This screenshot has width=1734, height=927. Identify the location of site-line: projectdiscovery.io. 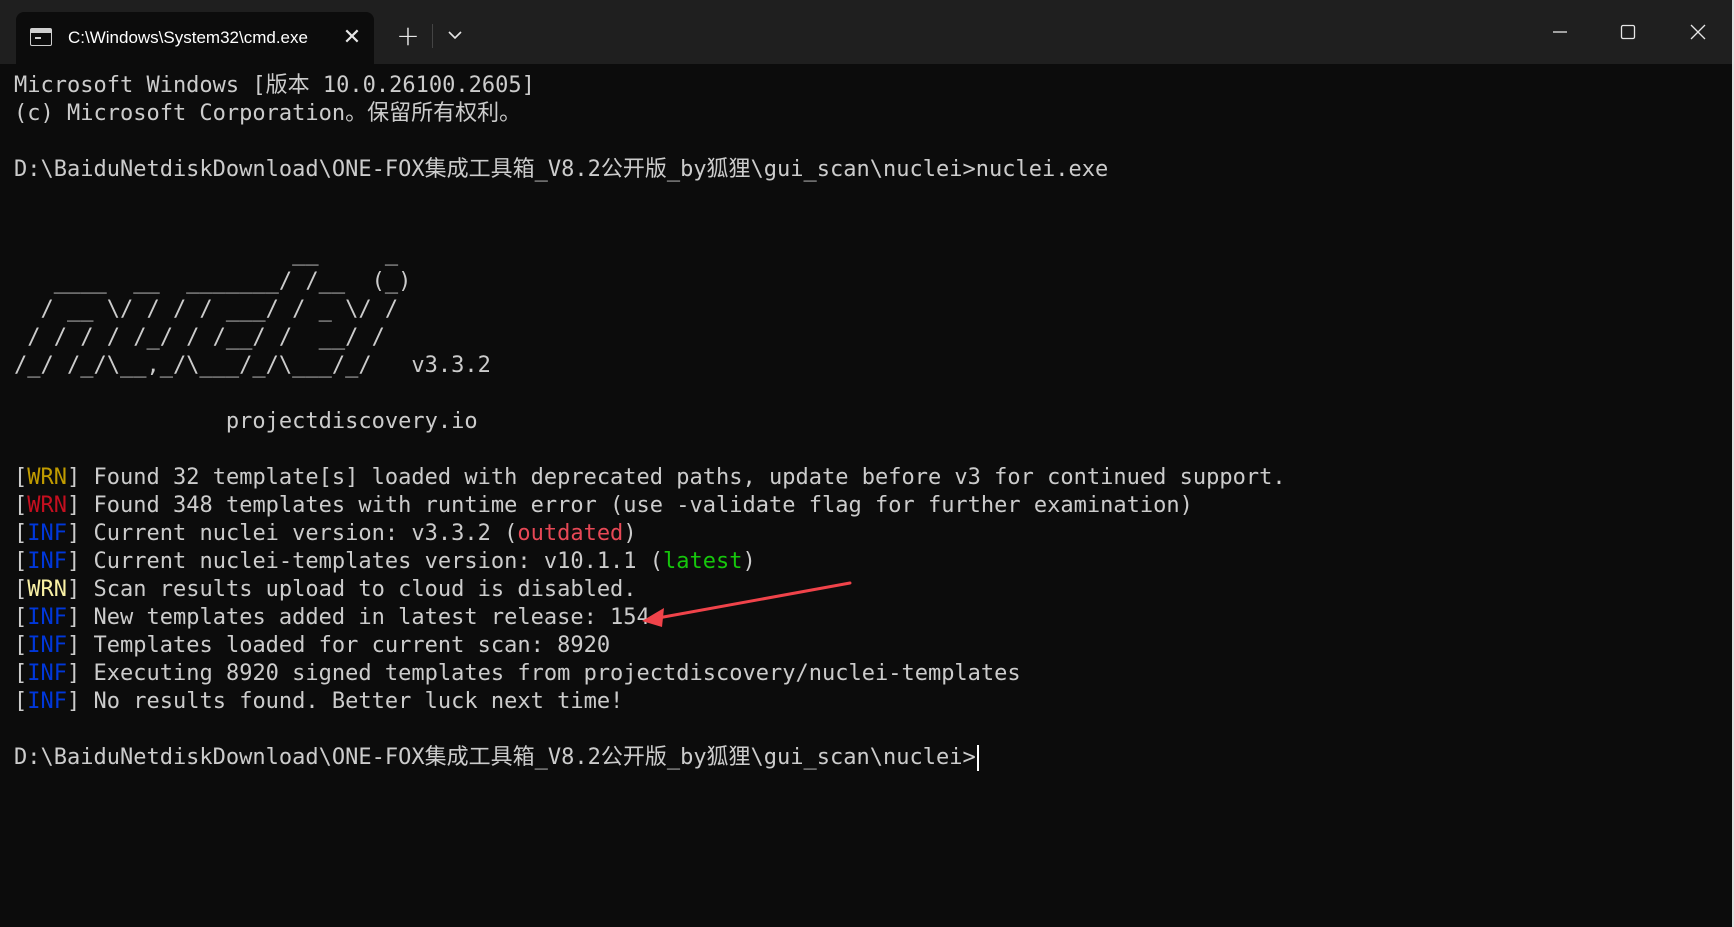
(246, 421).